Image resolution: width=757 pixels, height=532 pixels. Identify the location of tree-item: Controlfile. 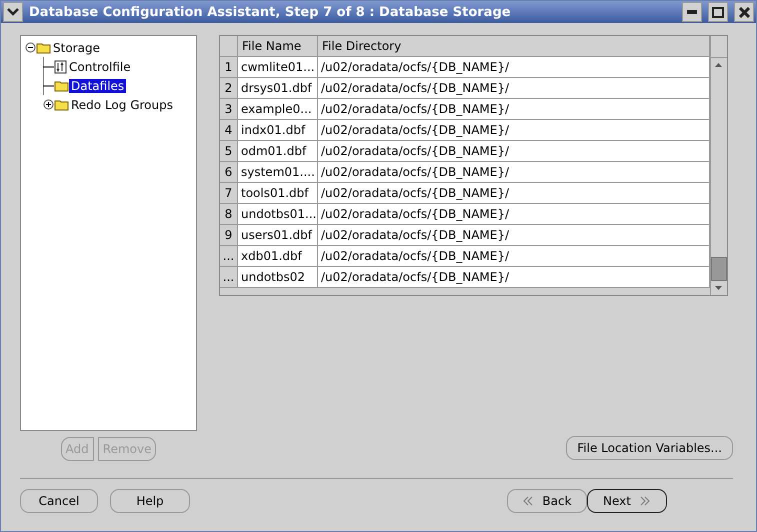
(100, 67).